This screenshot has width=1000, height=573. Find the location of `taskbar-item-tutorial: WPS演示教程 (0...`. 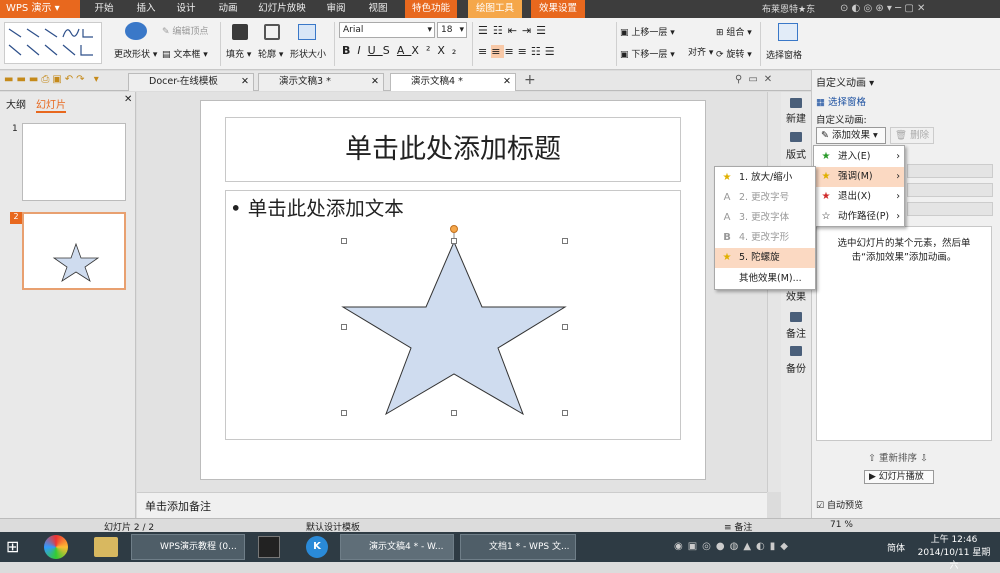

taskbar-item-tutorial: WPS演示教程 (0... is located at coordinates (188, 547).